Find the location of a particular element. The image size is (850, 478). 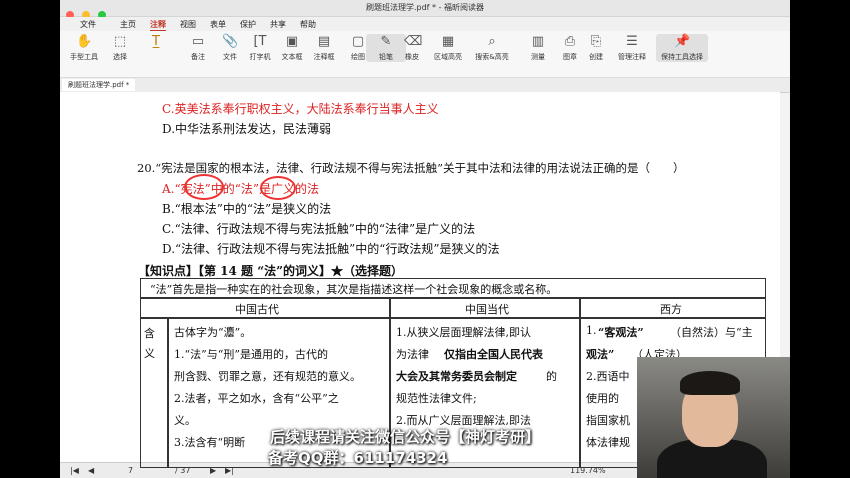

cell-modern-line: 为法律 is located at coordinates (412, 354).